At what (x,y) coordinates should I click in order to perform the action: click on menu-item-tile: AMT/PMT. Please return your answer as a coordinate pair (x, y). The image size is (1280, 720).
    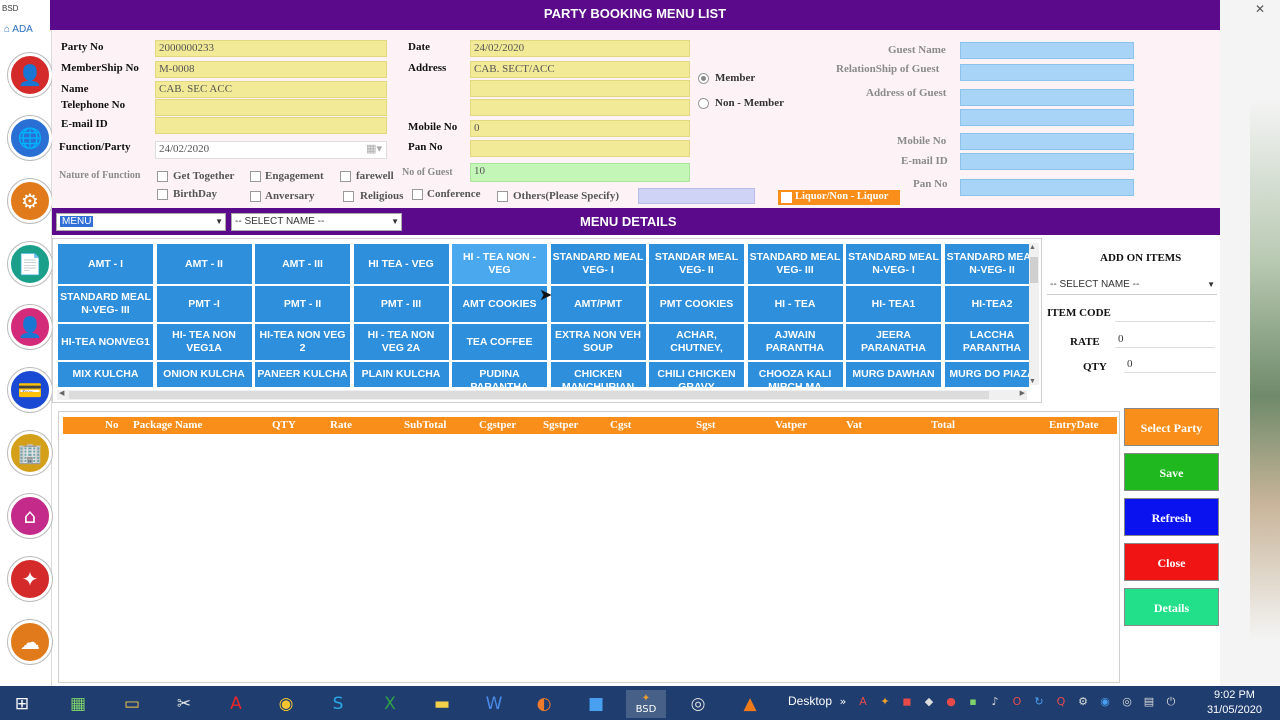
    Looking at the image, I should click on (598, 304).